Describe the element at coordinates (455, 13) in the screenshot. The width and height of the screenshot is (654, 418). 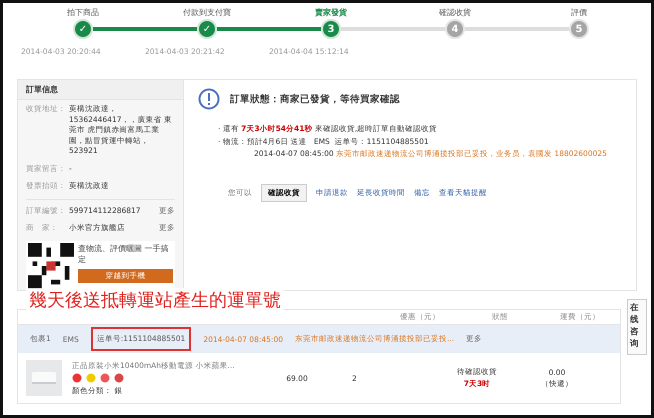
I see `step-label: 確認收貨` at that location.